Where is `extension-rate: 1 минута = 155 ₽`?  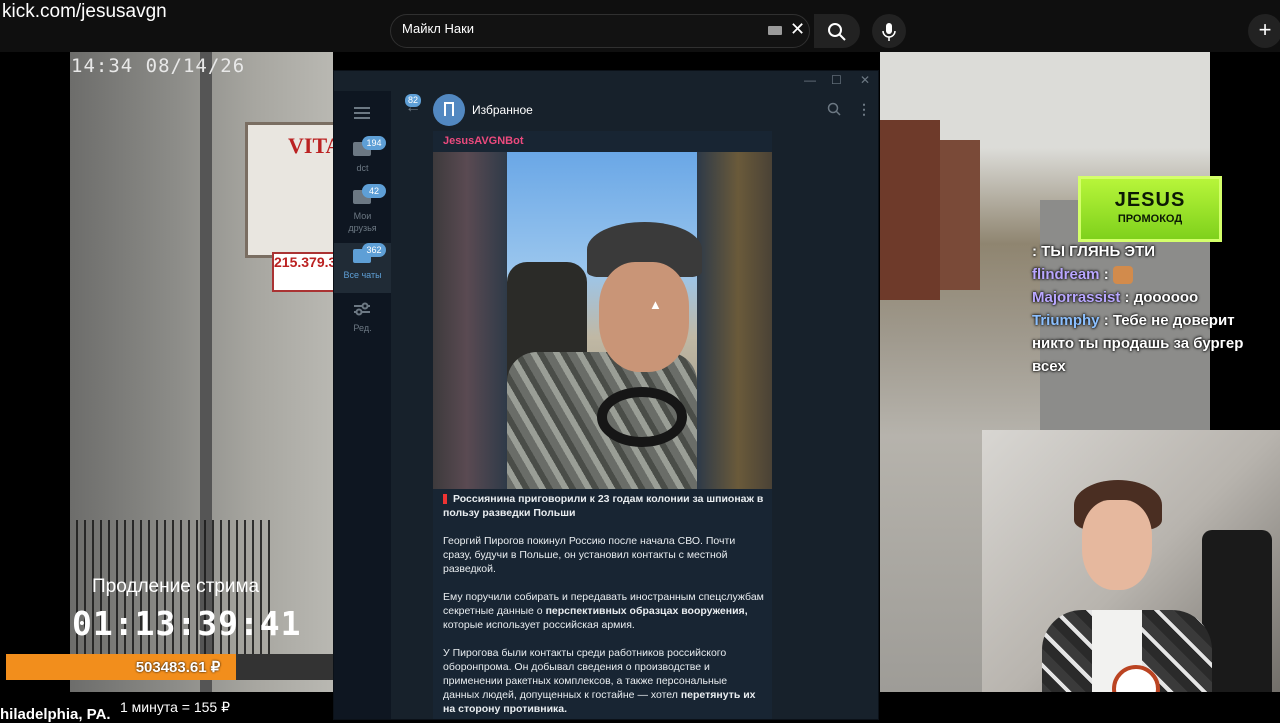
extension-rate: 1 минута = 155 ₽ is located at coordinates (175, 707).